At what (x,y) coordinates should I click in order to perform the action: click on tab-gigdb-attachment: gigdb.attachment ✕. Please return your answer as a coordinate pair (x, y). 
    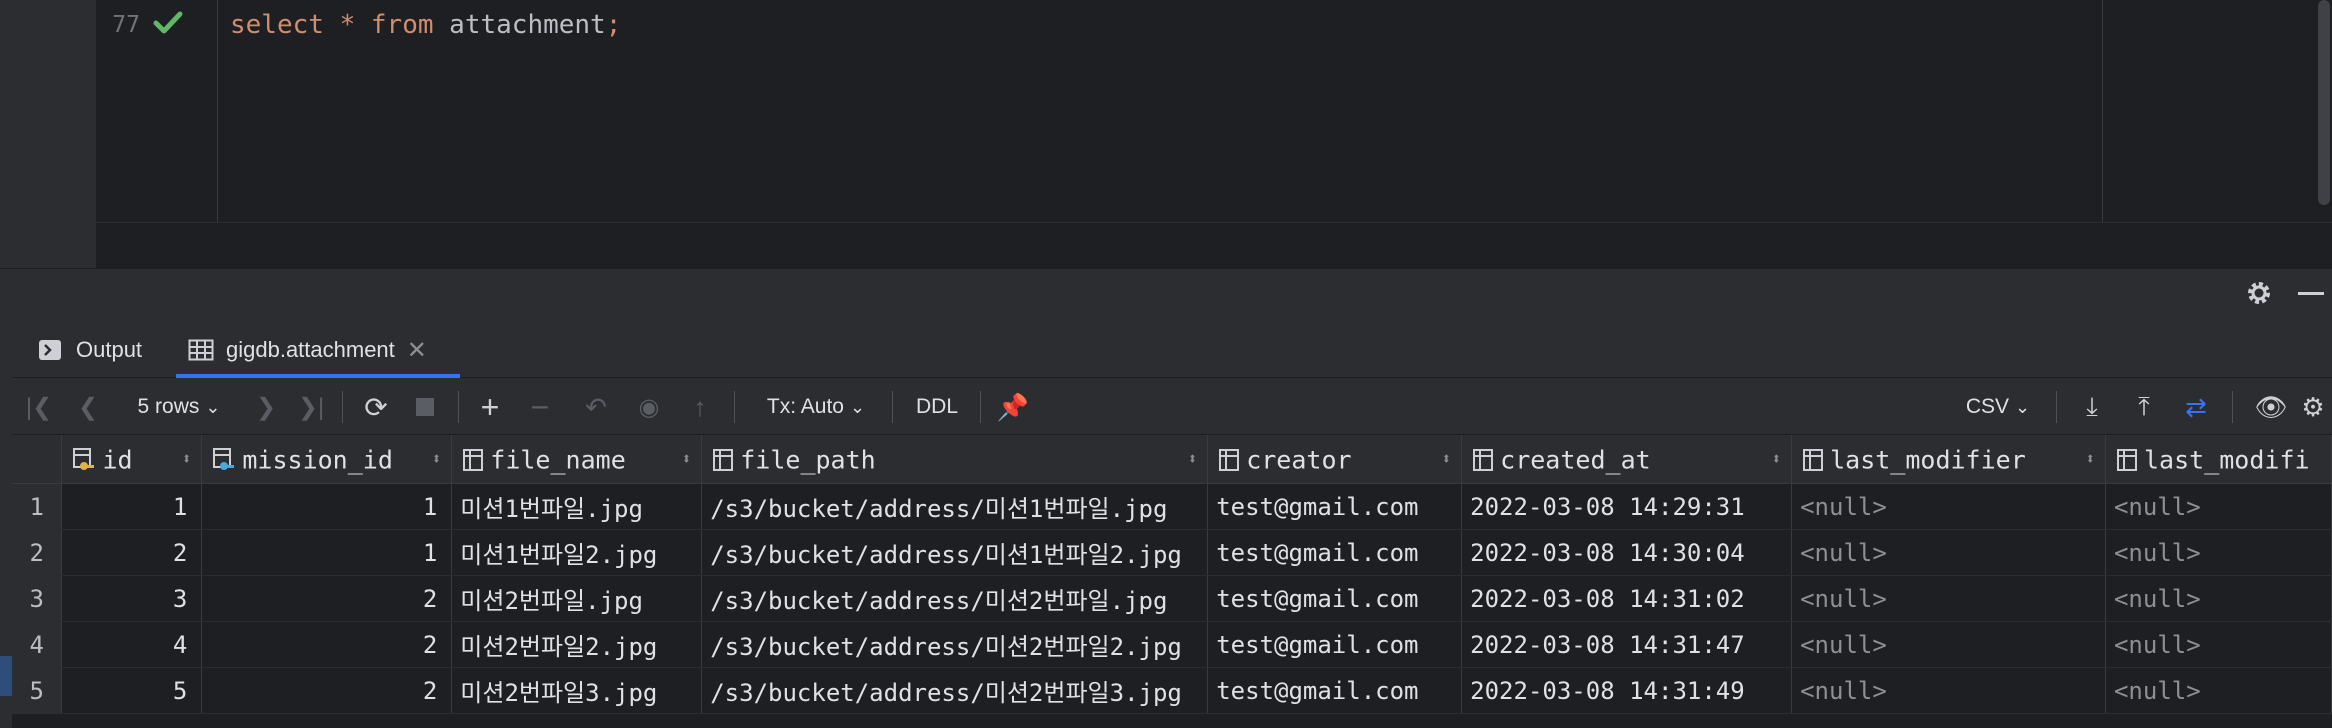
    Looking at the image, I should click on (307, 350).